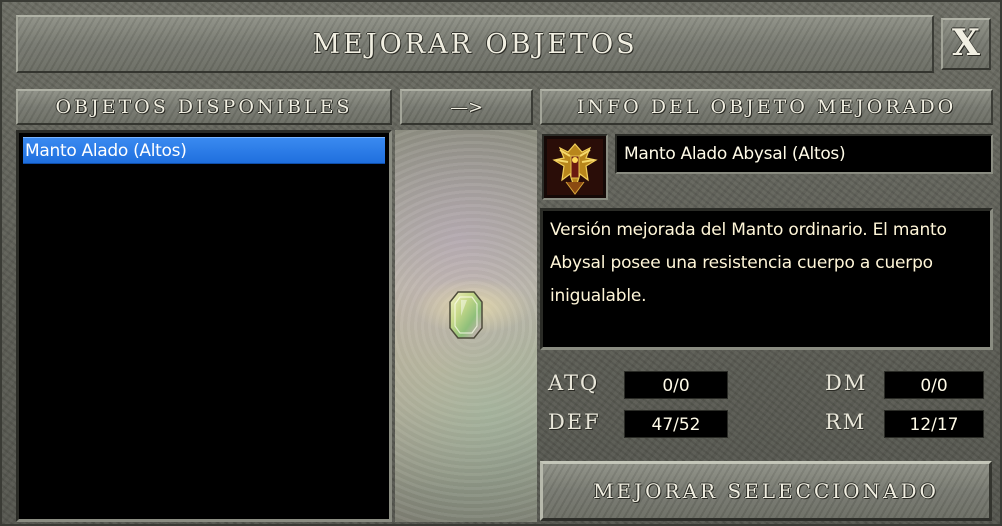 Image resolution: width=1002 pixels, height=526 pixels. I want to click on upgraded-item-name: Manto Alado Abysal (Altos), so click(804, 154).